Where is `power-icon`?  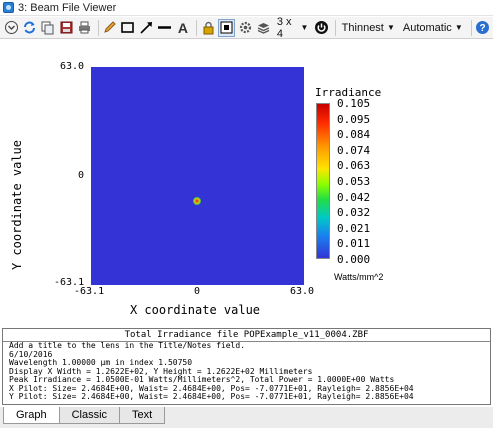
power-icon is located at coordinates (321, 28).